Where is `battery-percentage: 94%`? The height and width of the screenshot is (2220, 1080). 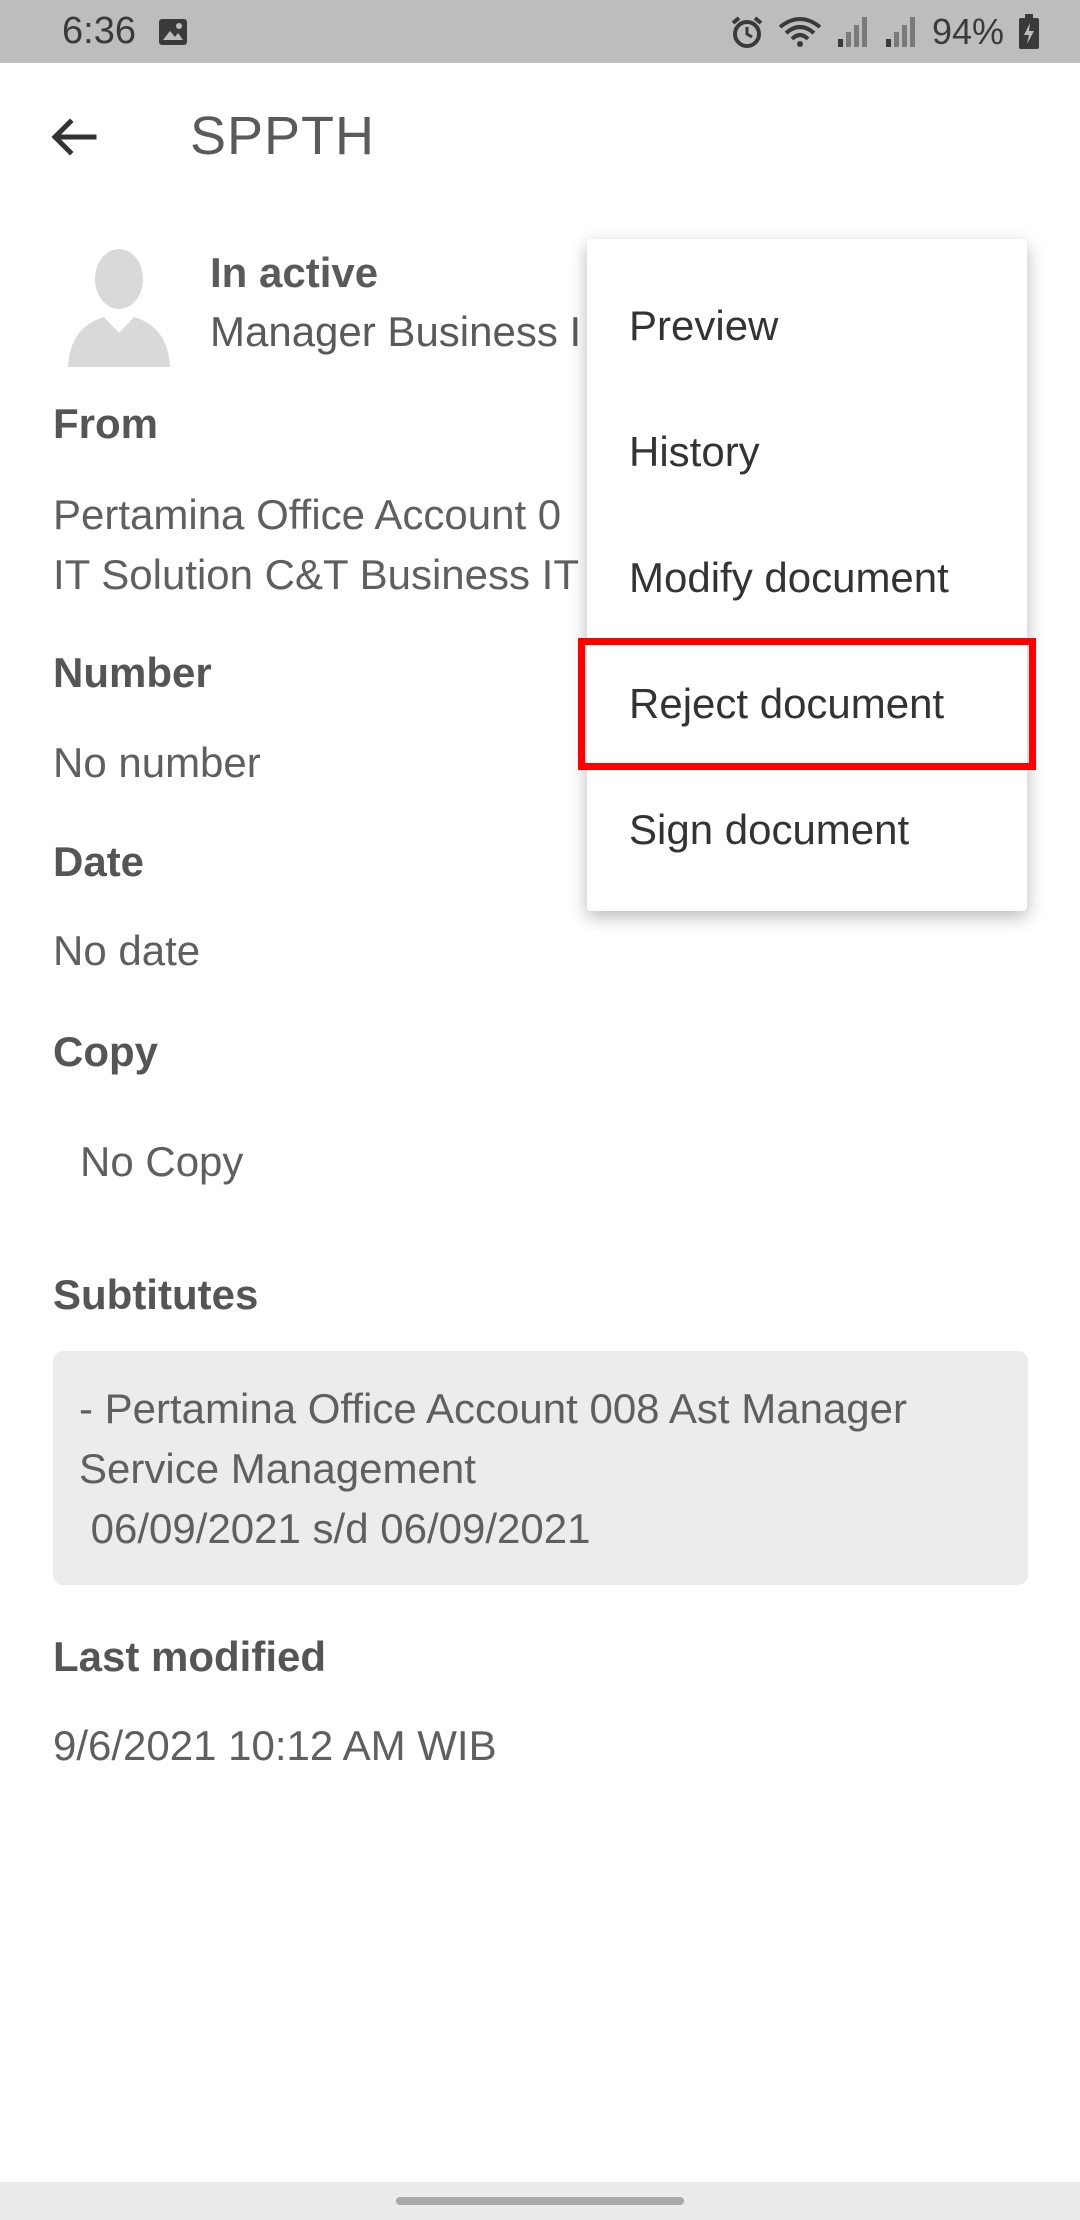
battery-percentage: 94% is located at coordinates (967, 31).